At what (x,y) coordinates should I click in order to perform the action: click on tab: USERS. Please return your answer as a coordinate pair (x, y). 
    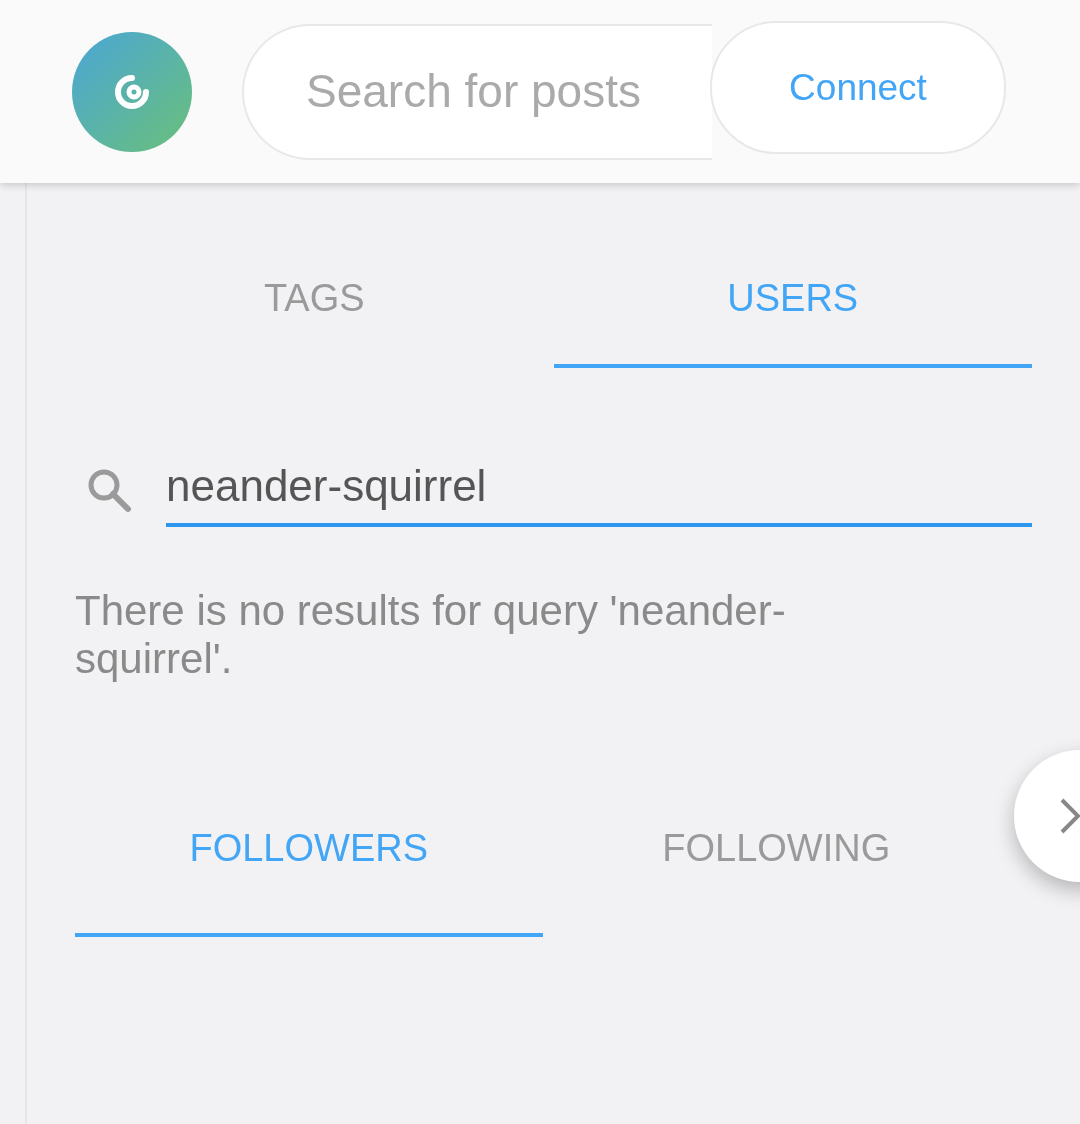
    Looking at the image, I should click on (792, 275).